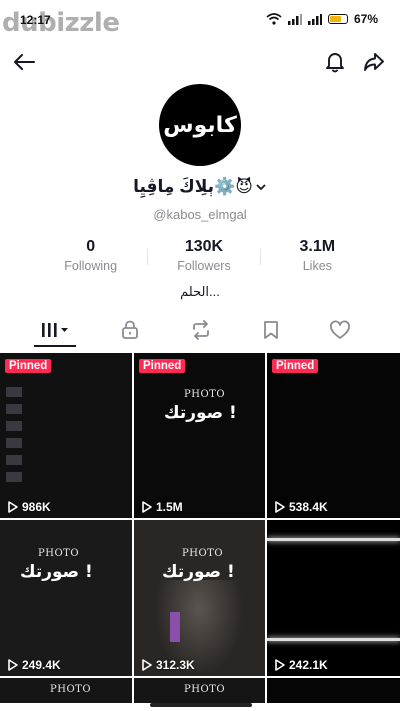 This screenshot has width=400, height=711. I want to click on lock-icon, so click(130, 329).